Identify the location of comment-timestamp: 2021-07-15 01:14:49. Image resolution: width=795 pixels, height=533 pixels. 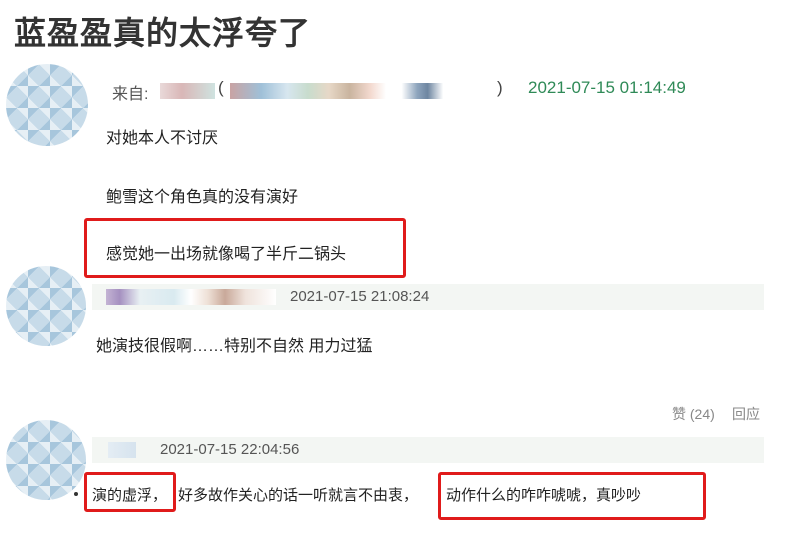
(607, 87).